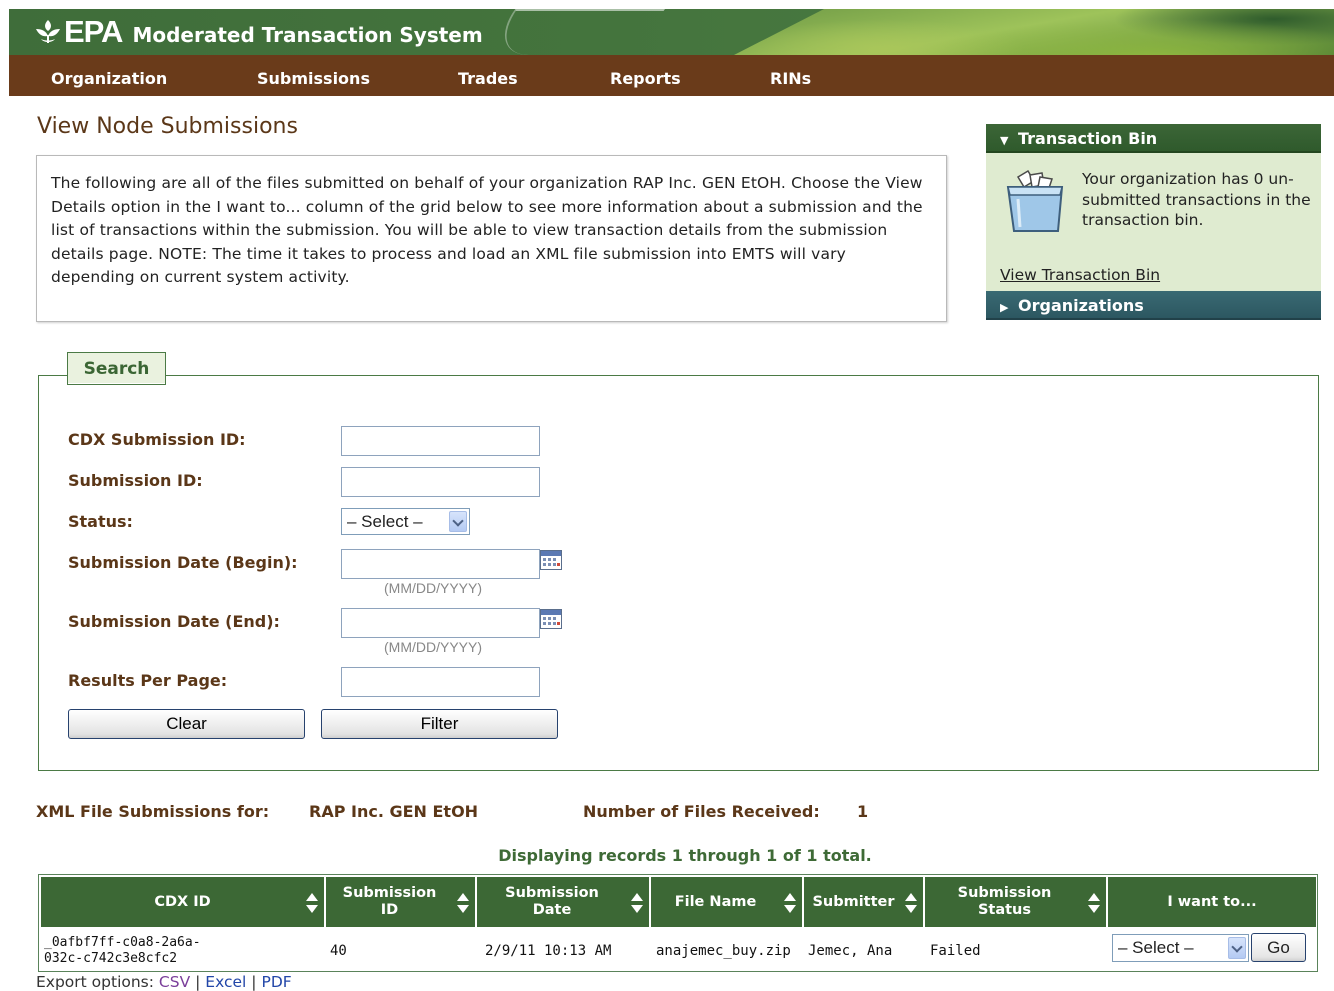  Describe the element at coordinates (440, 564) in the screenshot. I see `date-begin-input` at that location.